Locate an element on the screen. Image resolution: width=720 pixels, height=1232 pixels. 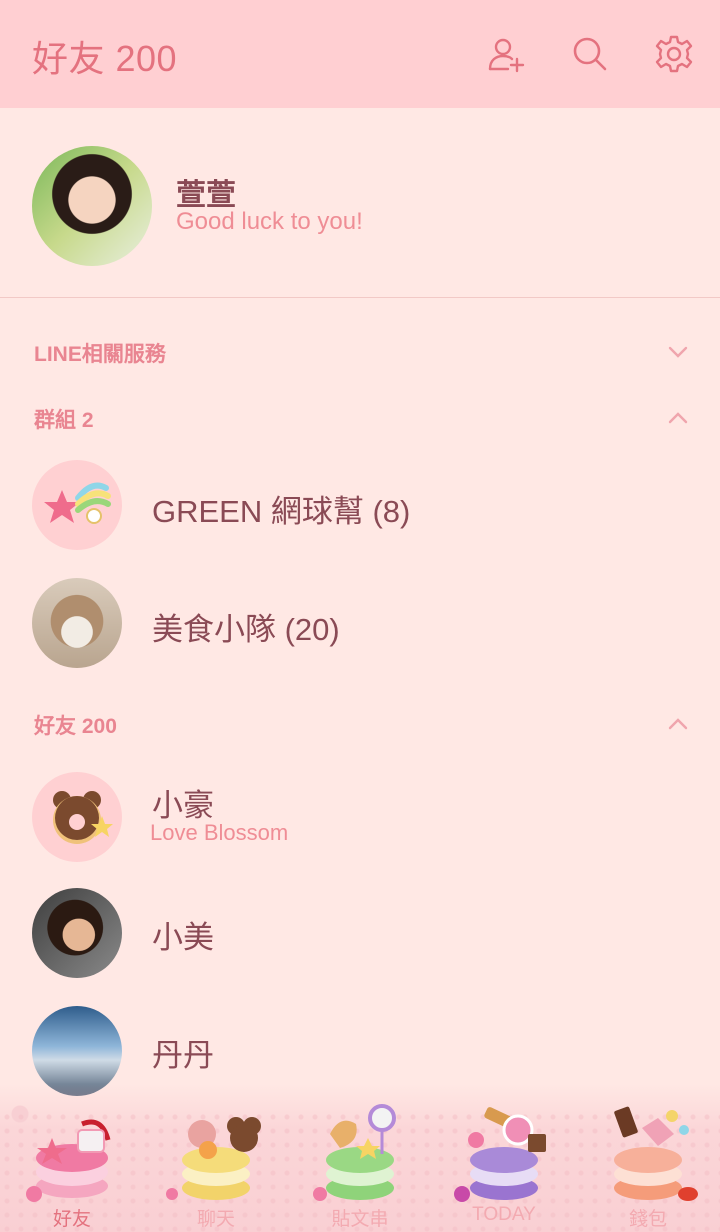
tab-label: 錢包 is located at coordinates (647, 1219).